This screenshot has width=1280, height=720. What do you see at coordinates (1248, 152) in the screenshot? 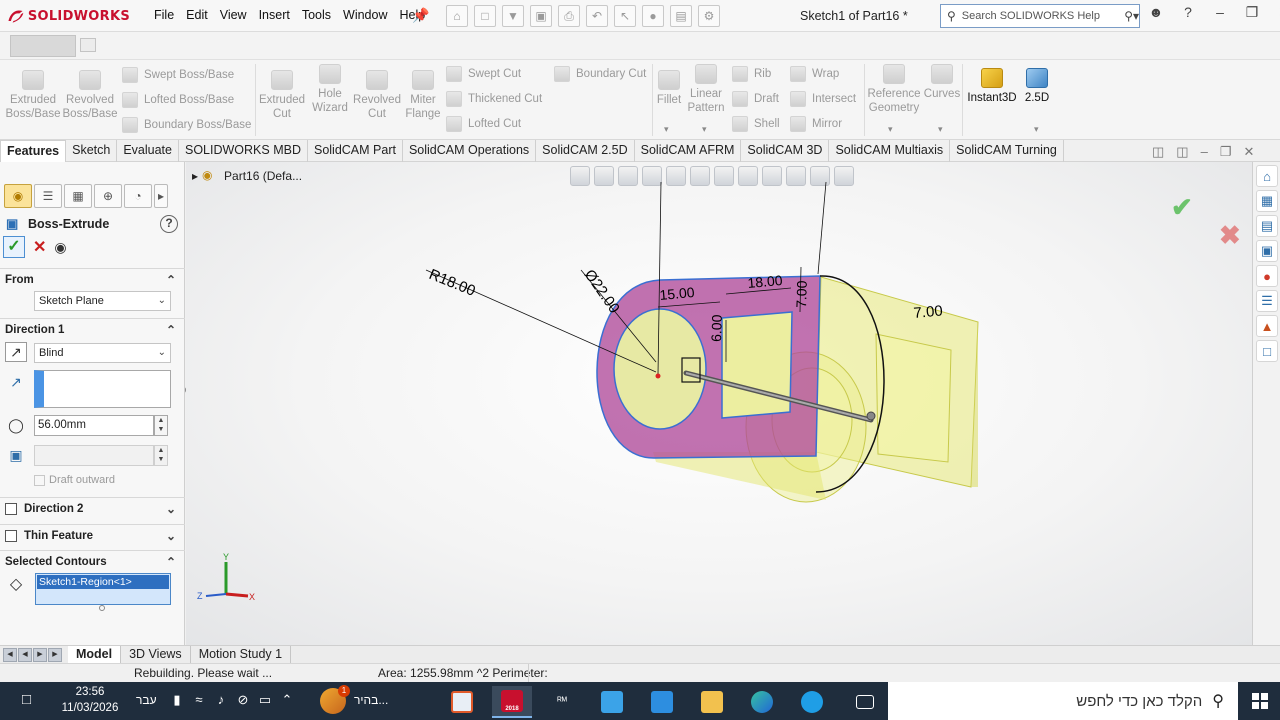
I see `viewport-close-icon: ✕` at bounding box center [1248, 152].